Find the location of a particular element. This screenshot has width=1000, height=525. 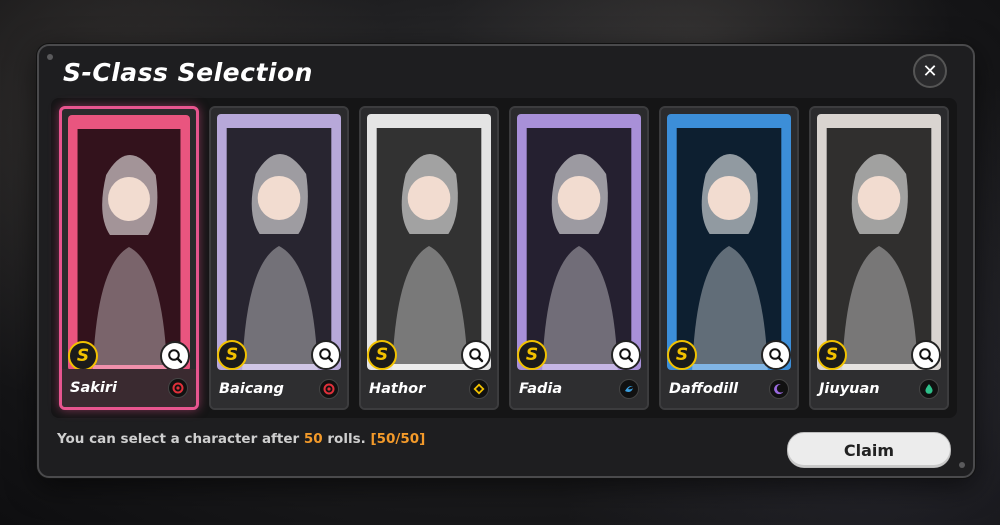

character-card: S Jiuyuan is located at coordinates (879, 258).